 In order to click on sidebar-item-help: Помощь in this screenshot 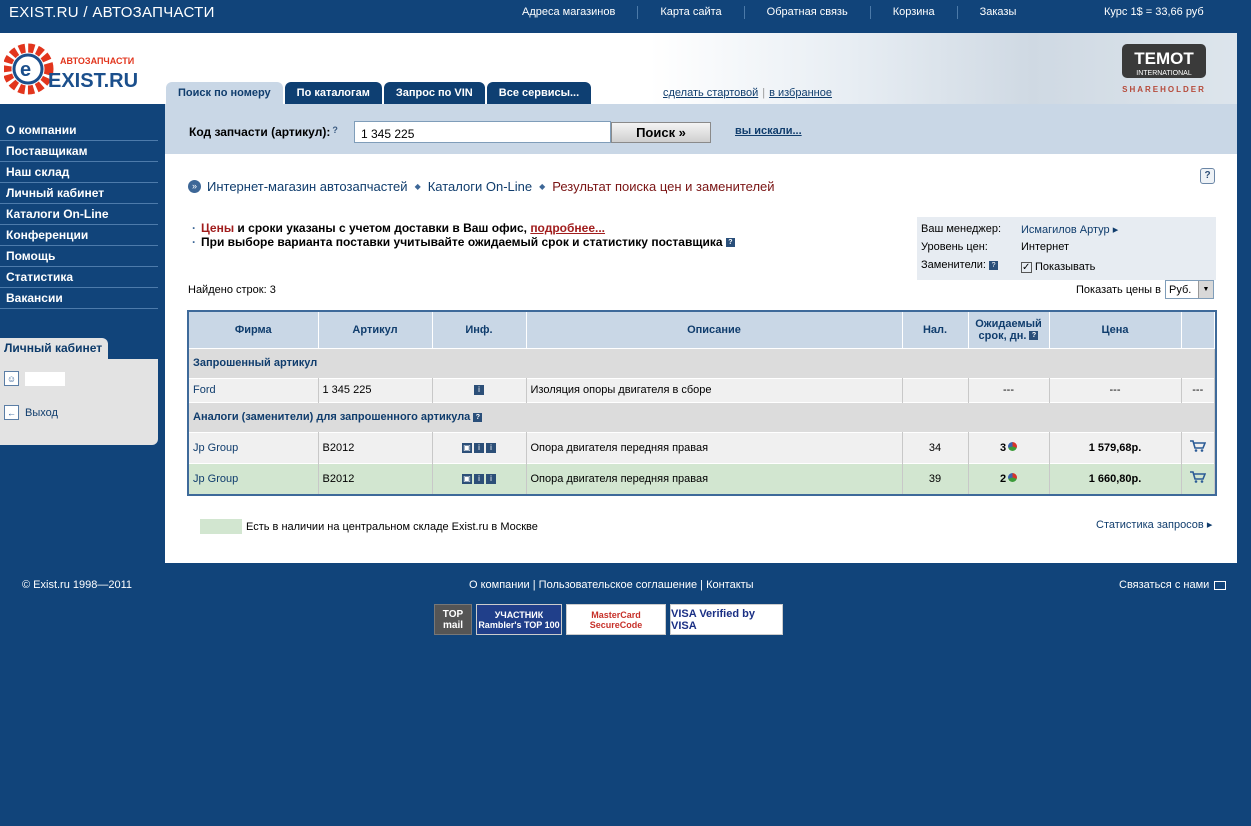, I will do `click(79, 256)`.